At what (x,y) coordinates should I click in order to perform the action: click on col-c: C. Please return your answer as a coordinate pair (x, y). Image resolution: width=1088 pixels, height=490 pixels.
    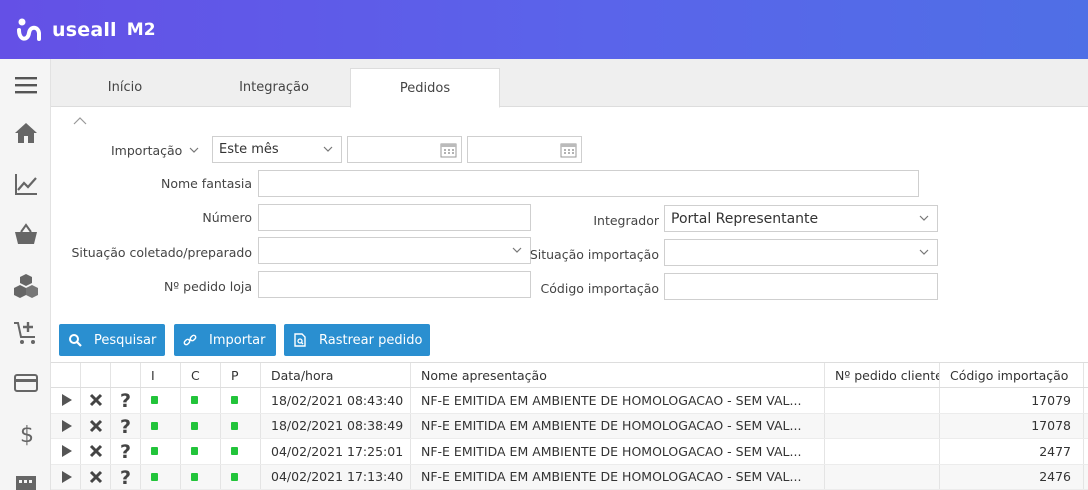
    Looking at the image, I should click on (201, 375).